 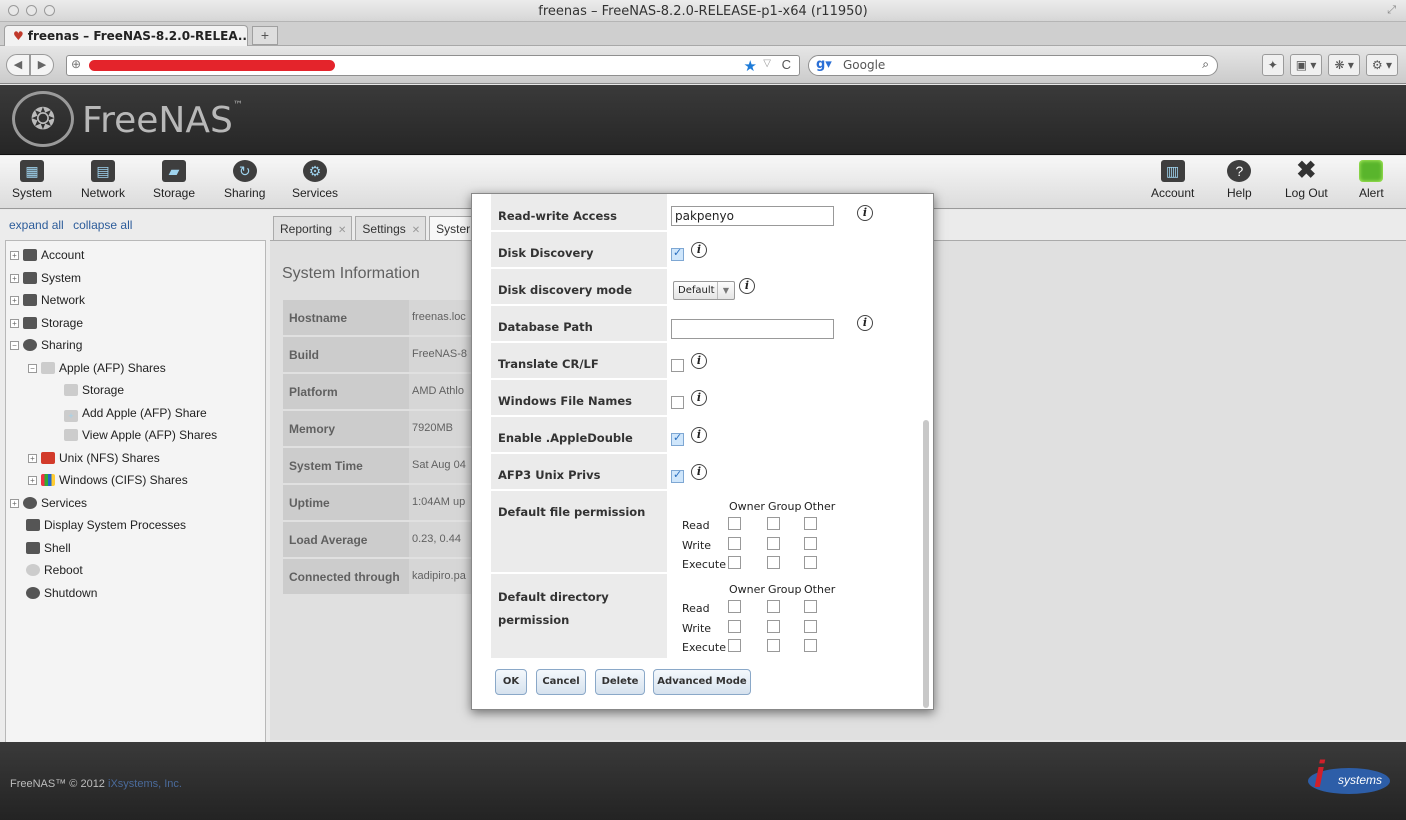 What do you see at coordinates (18, 65) in the screenshot?
I see `back-button: ◀` at bounding box center [18, 65].